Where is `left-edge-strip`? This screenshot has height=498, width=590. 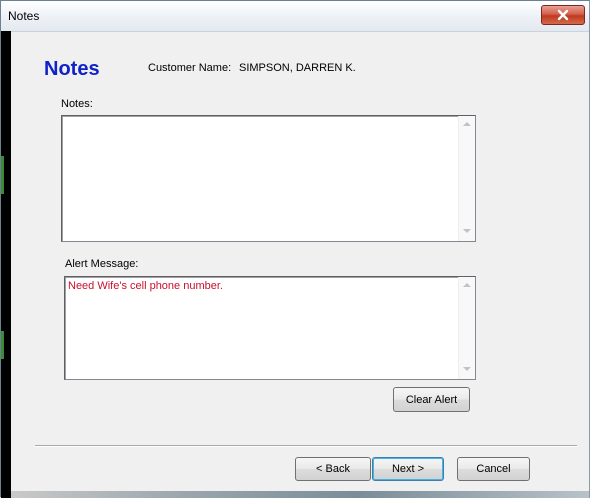
left-edge-strip is located at coordinates (6, 264).